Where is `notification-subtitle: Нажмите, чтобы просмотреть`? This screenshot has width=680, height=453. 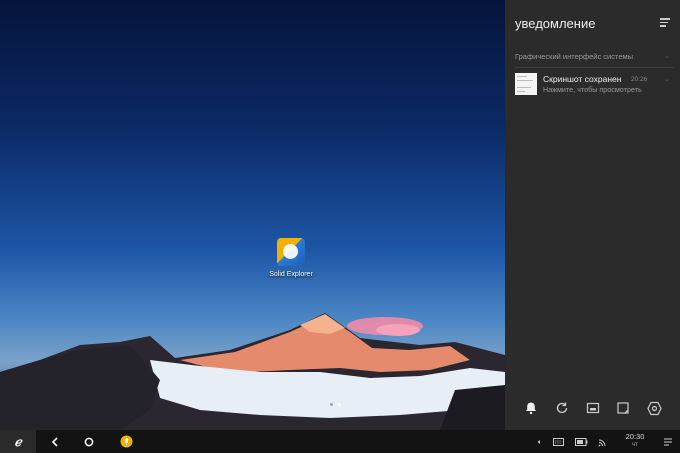 notification-subtitle: Нажмите, чтобы просмотреть is located at coordinates (592, 89).